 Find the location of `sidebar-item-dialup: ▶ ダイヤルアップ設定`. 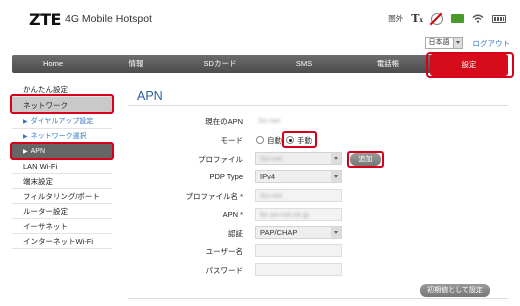

sidebar-item-dialup: ▶ ダイヤルアップ設定 is located at coordinates (62, 121).